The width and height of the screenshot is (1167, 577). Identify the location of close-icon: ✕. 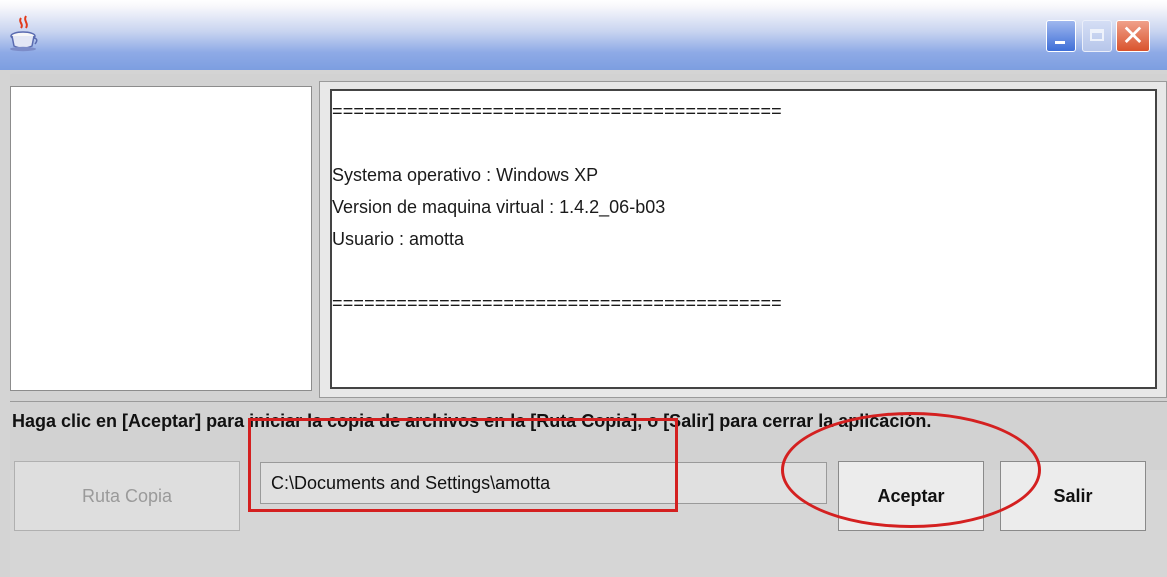
(1133, 35).